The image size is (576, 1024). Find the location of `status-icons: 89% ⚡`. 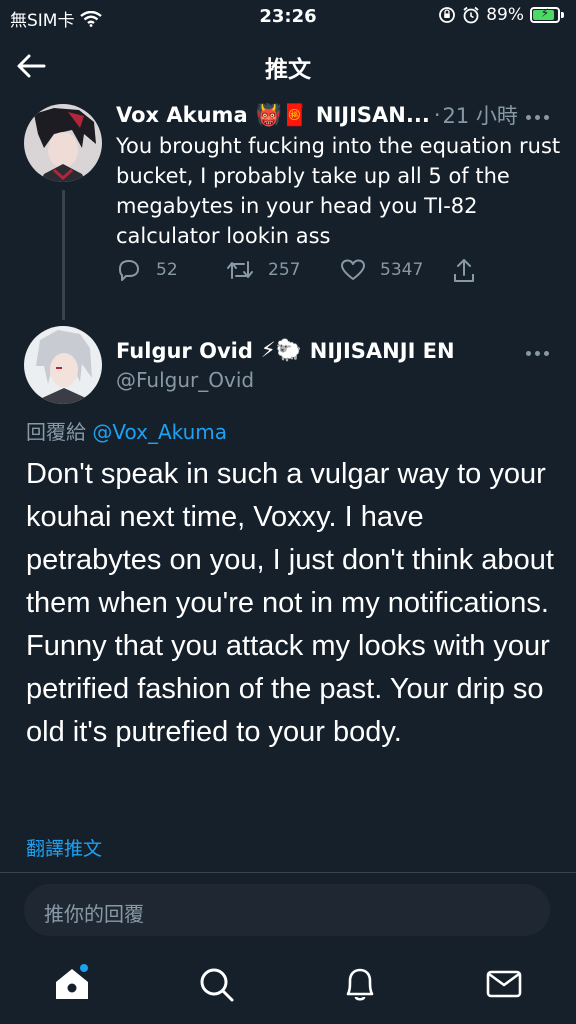

status-icons: 89% ⚡ is located at coordinates (501, 15).